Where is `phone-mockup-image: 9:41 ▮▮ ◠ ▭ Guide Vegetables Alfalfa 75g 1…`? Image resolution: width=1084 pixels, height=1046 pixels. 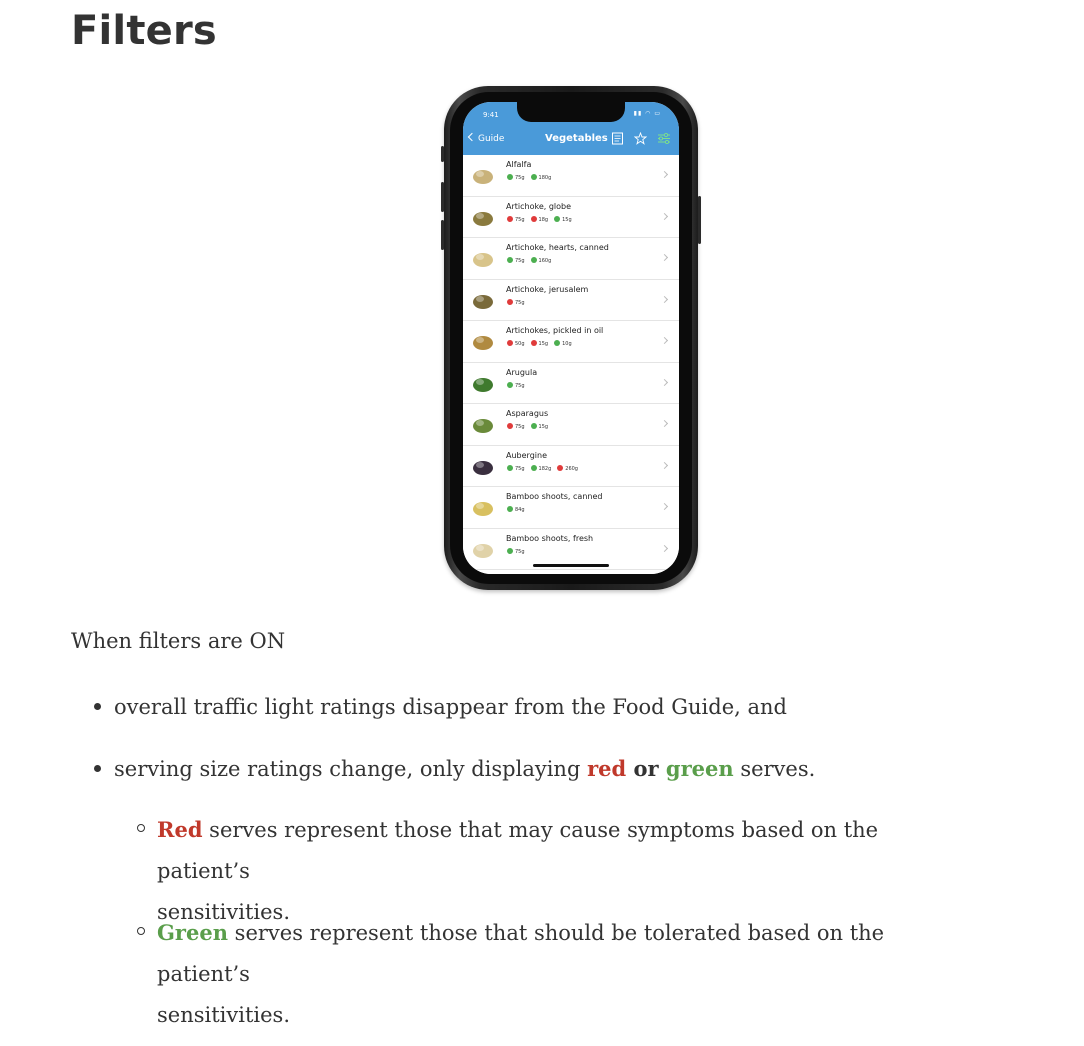 phone-mockup-image: 9:41 ▮▮ ◠ ▭ Guide Vegetables Alfalfa 75g 1… is located at coordinates (571, 338).